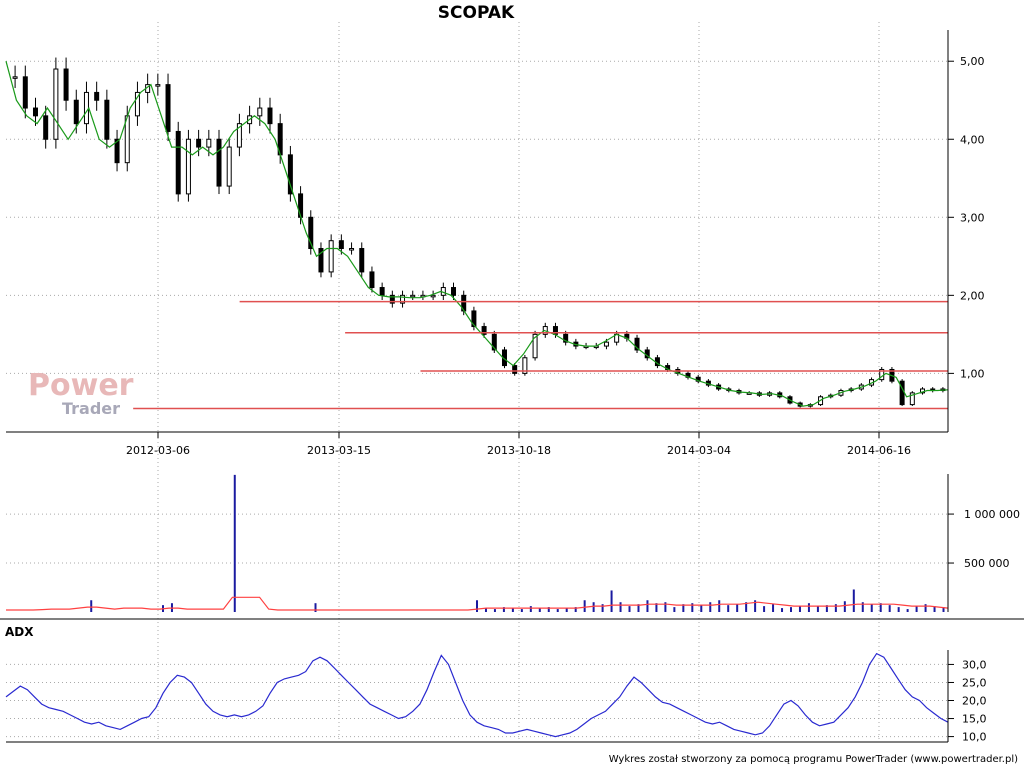 This screenshot has width=1024, height=768. What do you see at coordinates (987, 563) in the screenshot?
I see `y-tick-label: 500 000` at bounding box center [987, 563].